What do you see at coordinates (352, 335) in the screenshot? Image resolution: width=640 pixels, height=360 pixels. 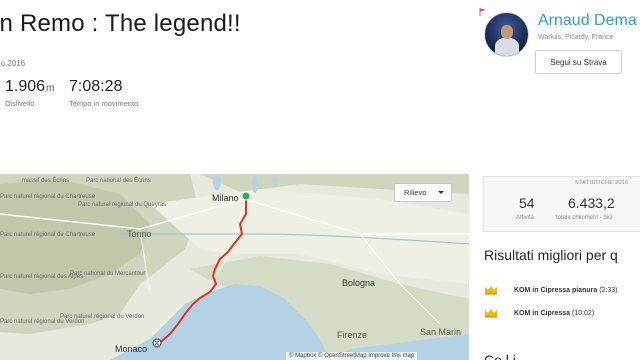 I see `map-label-firenze: Firenze` at bounding box center [352, 335].